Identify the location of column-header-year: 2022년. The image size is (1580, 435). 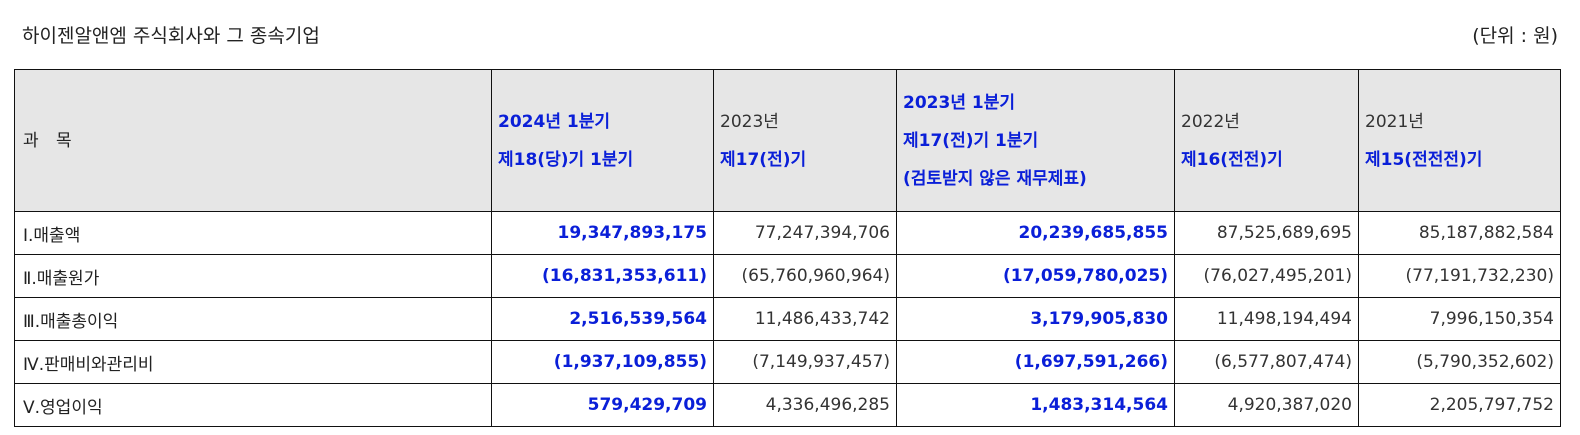
(1210, 121).